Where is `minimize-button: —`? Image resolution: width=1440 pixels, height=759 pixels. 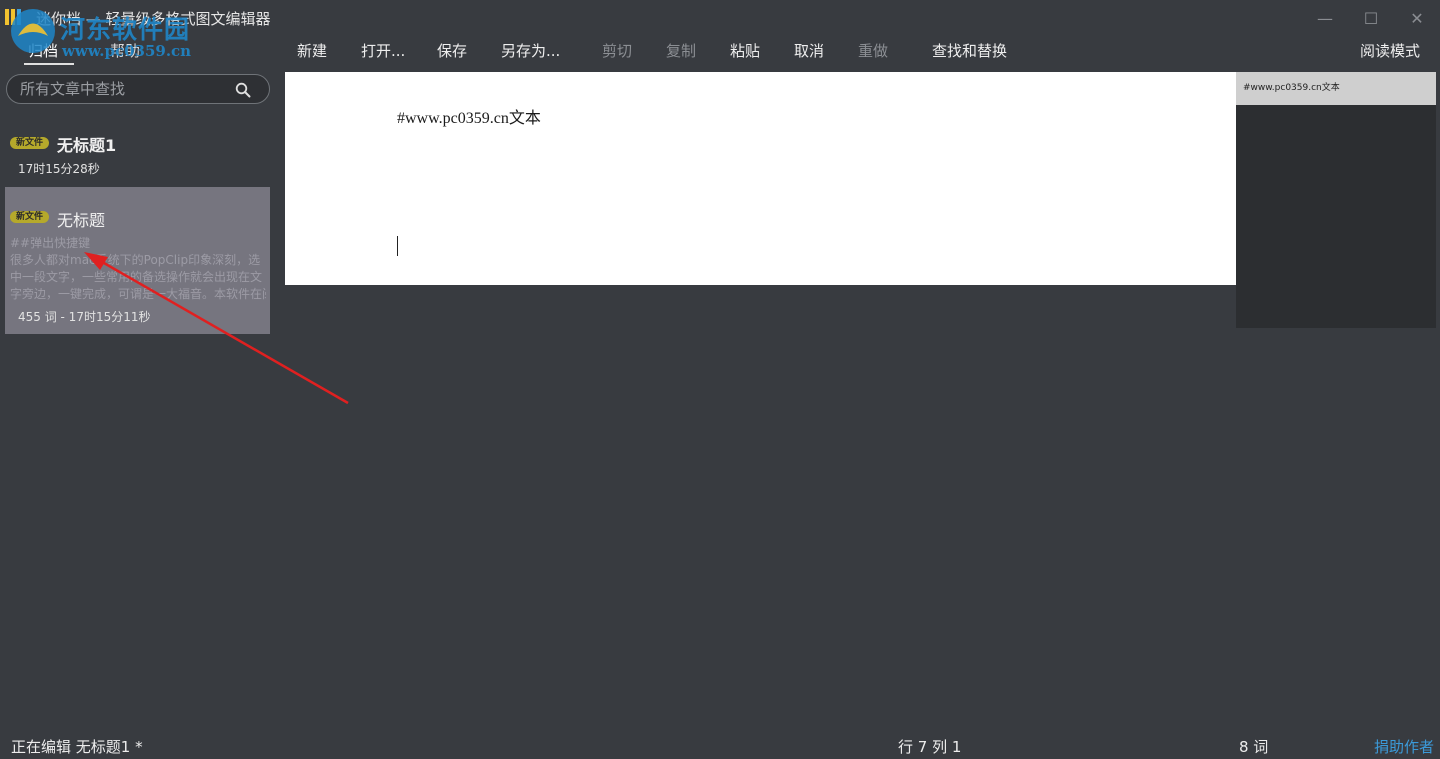
minimize-button: — is located at coordinates (1325, 18).